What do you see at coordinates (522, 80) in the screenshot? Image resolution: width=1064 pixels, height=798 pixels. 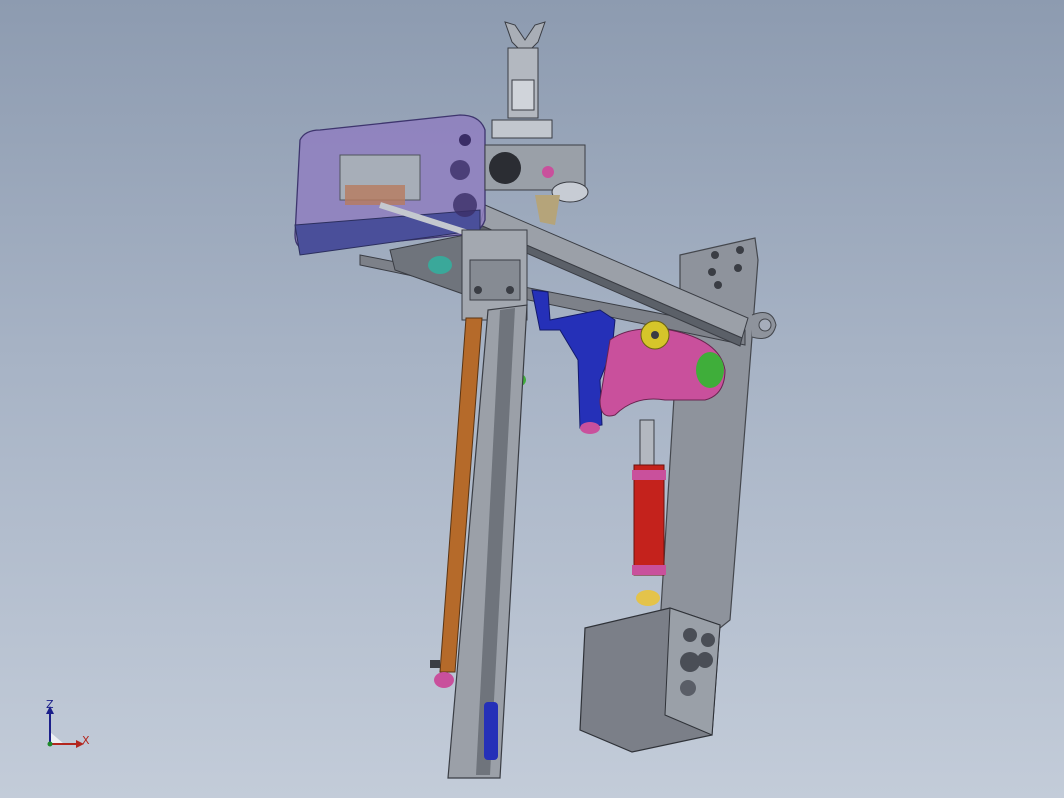 I see `top-gripper` at bounding box center [522, 80].